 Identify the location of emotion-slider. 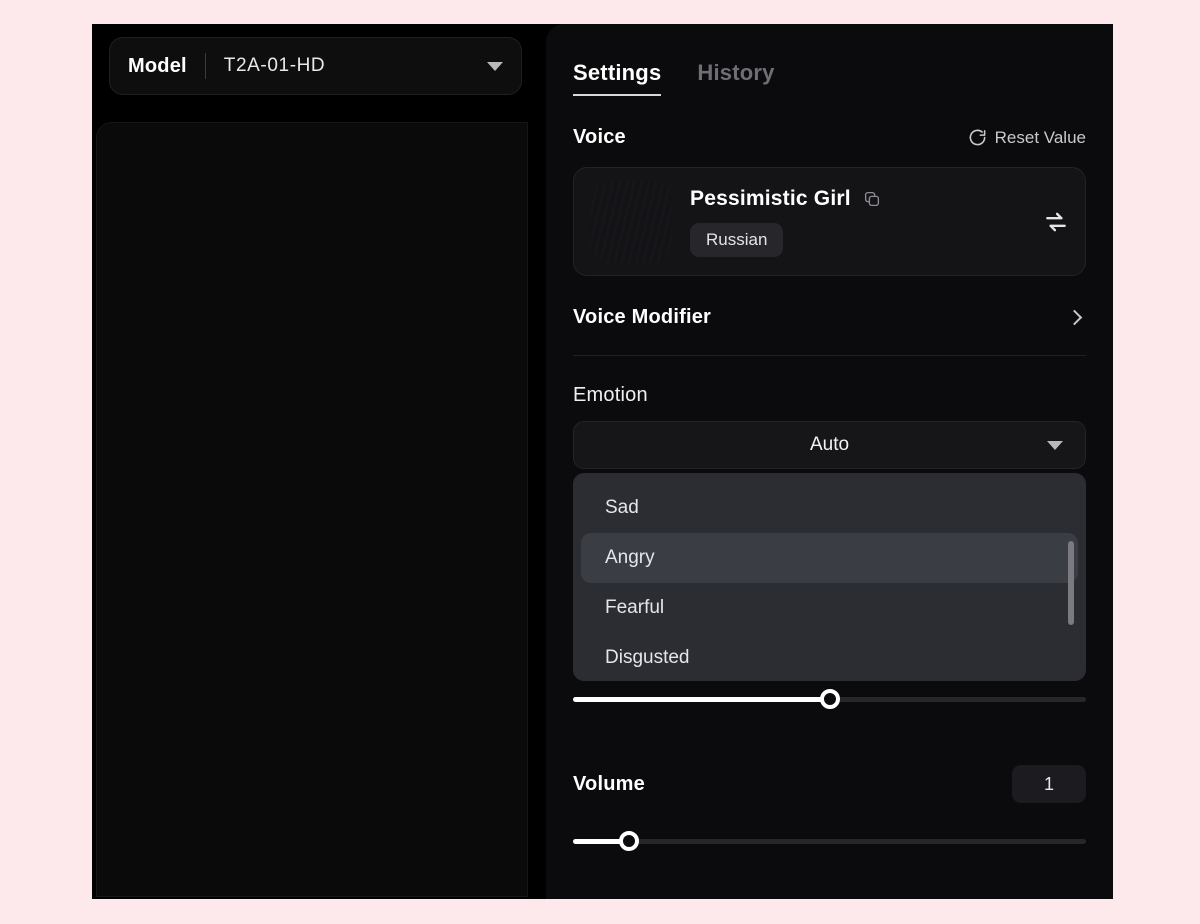
(829, 699).